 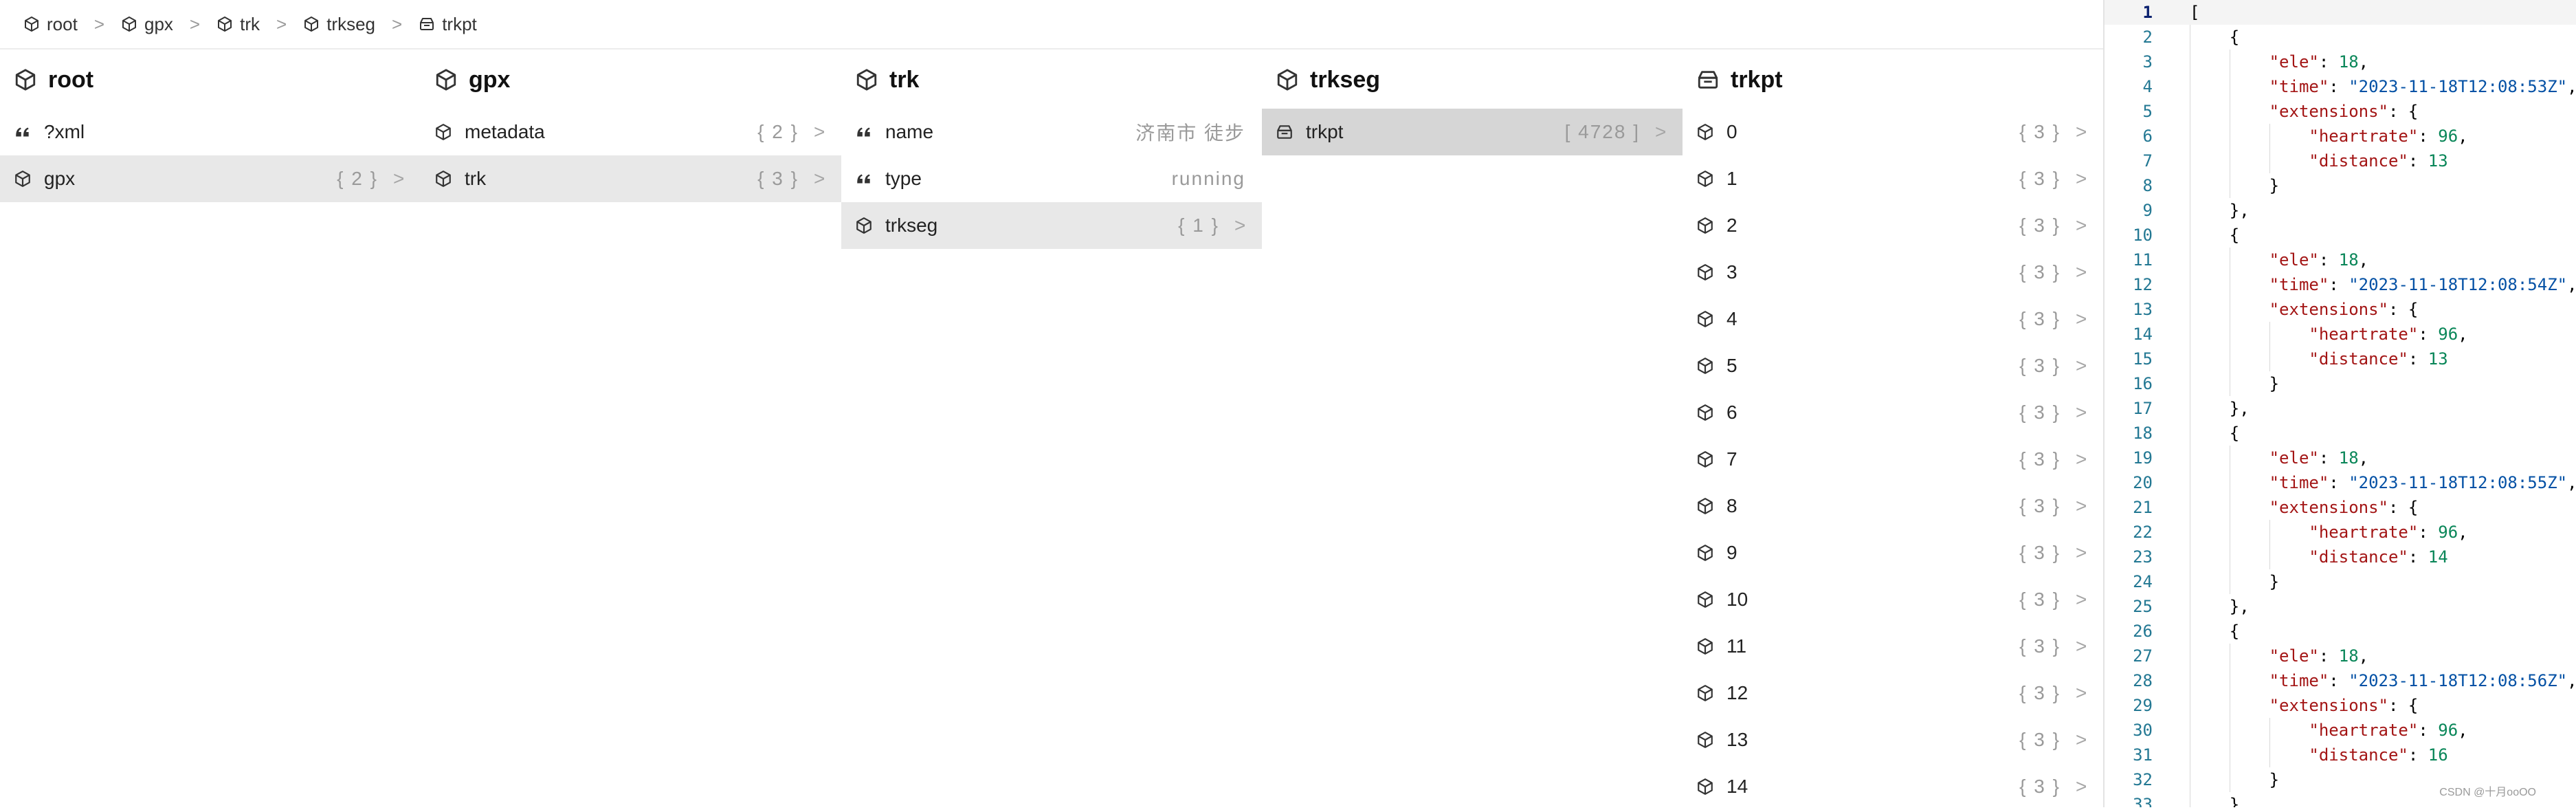 I want to click on code-line: 26 {, so click(x=2340, y=632).